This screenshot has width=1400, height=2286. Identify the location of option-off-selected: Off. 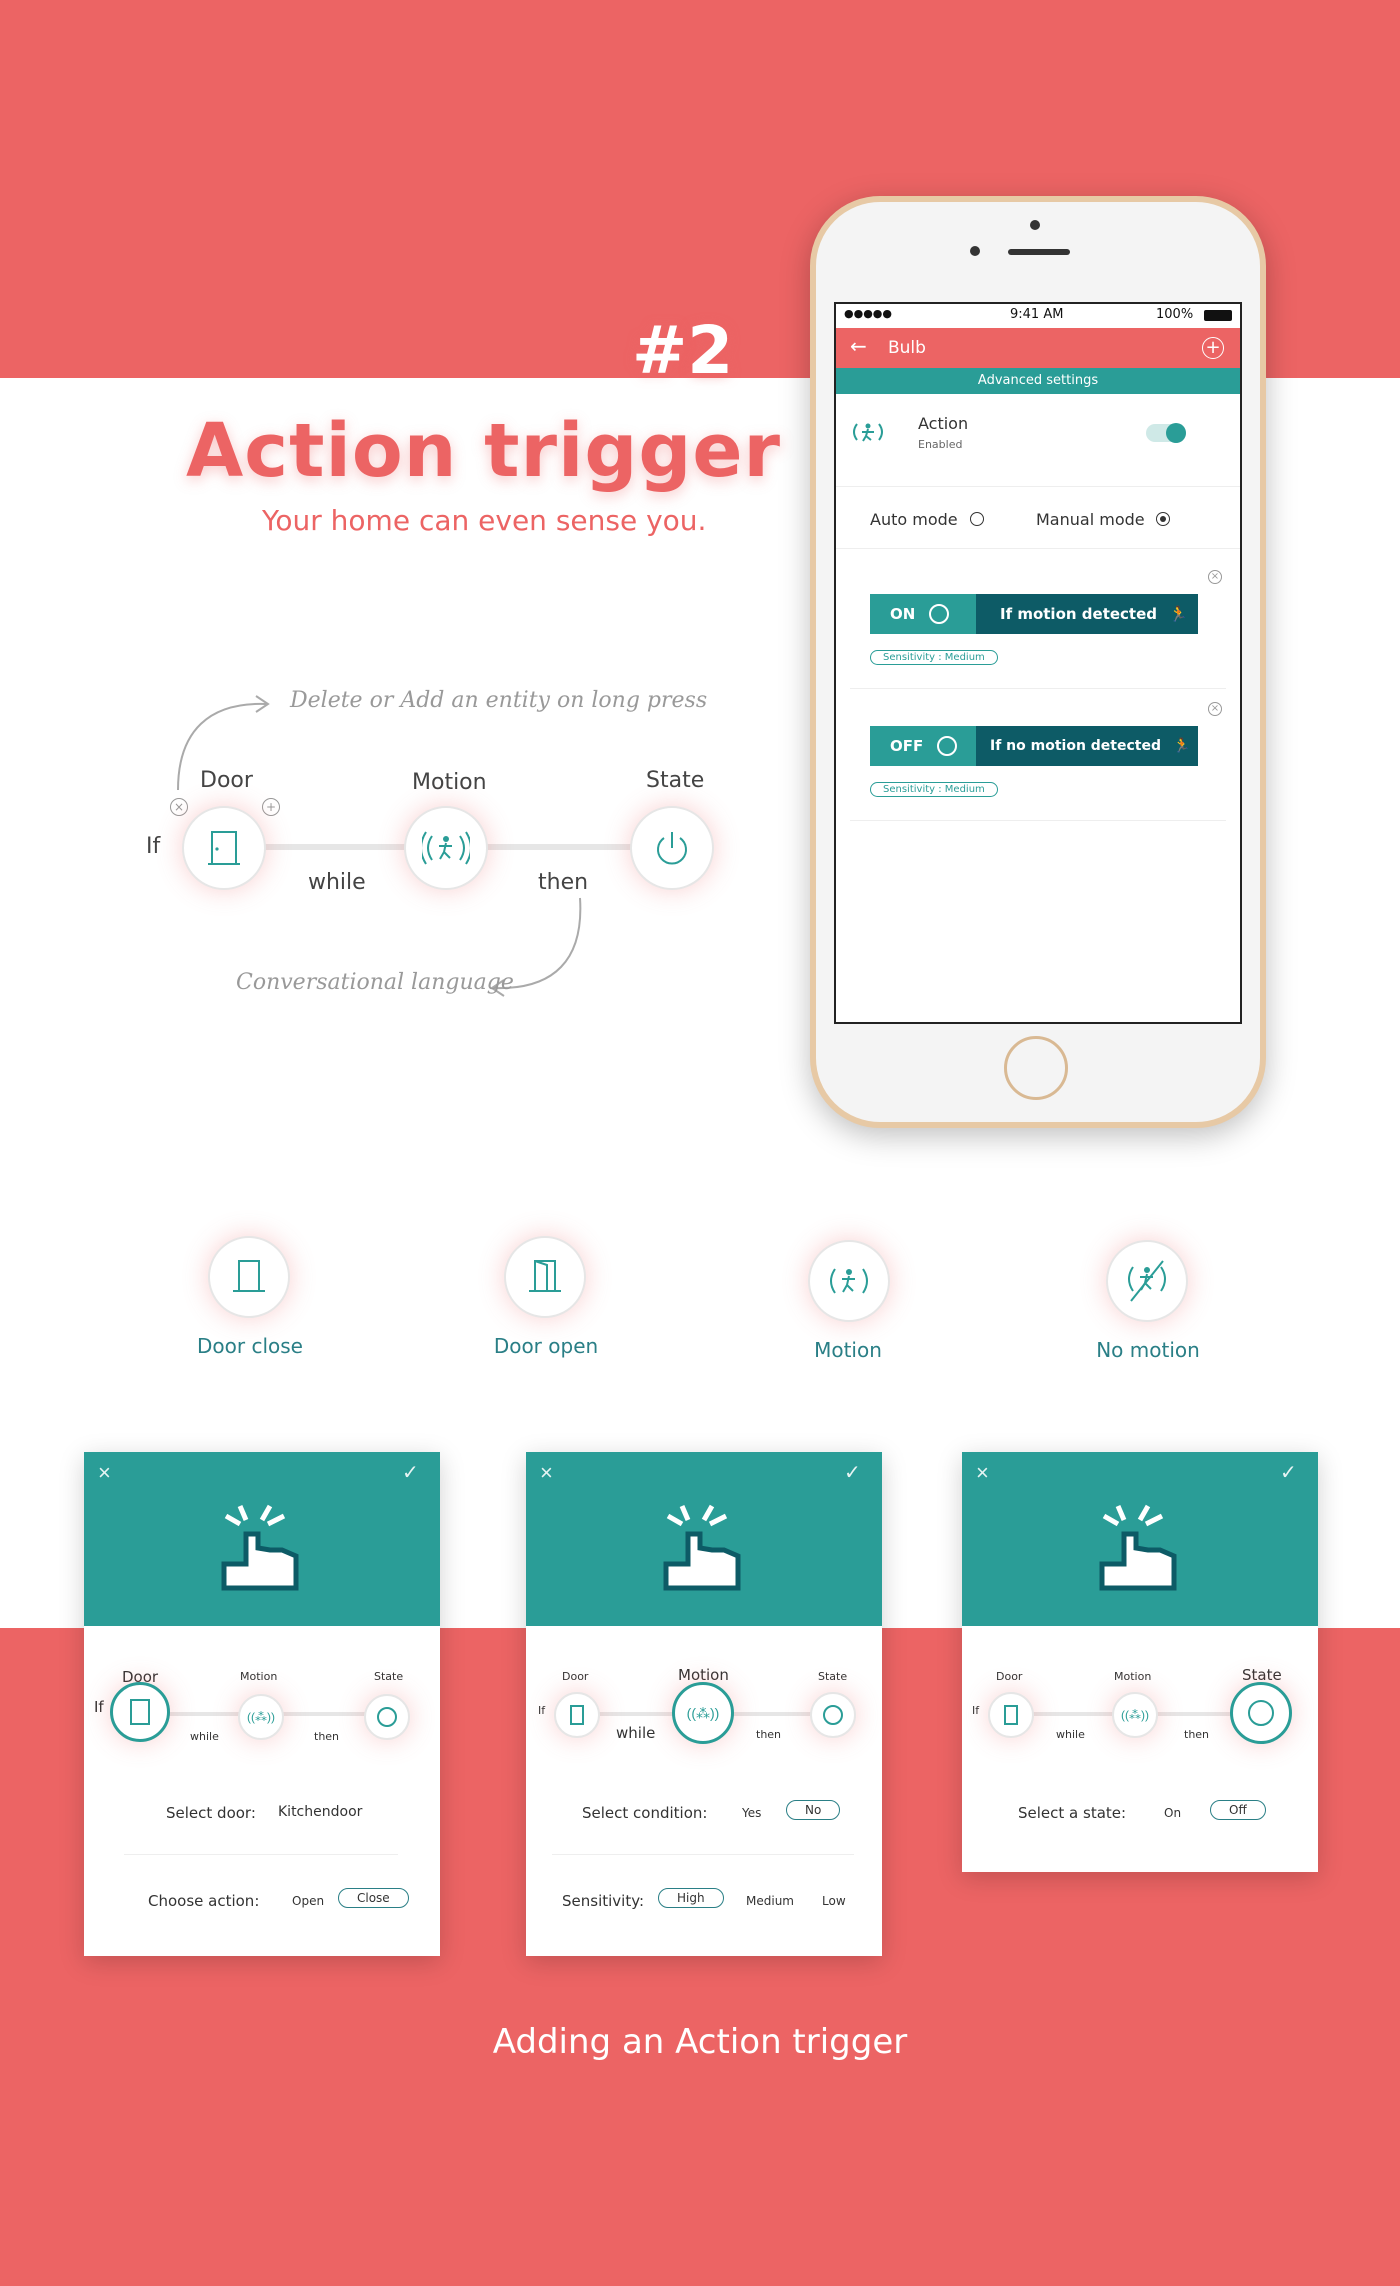
(1238, 1810).